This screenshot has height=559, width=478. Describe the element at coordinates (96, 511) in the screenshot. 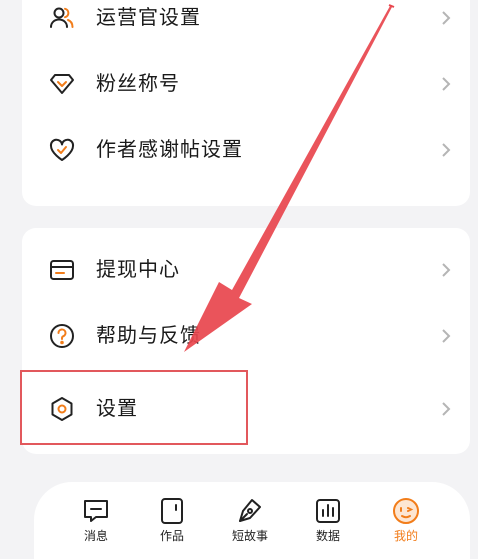

I see `message-icon` at that location.